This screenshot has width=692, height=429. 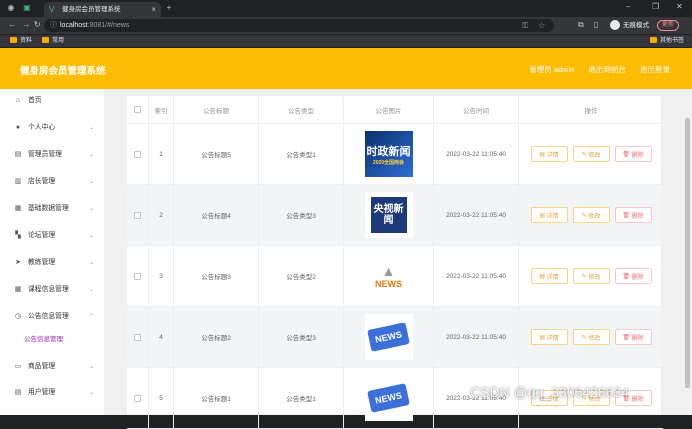 I want to click on manager-icon: ▥, so click(x=18, y=181).